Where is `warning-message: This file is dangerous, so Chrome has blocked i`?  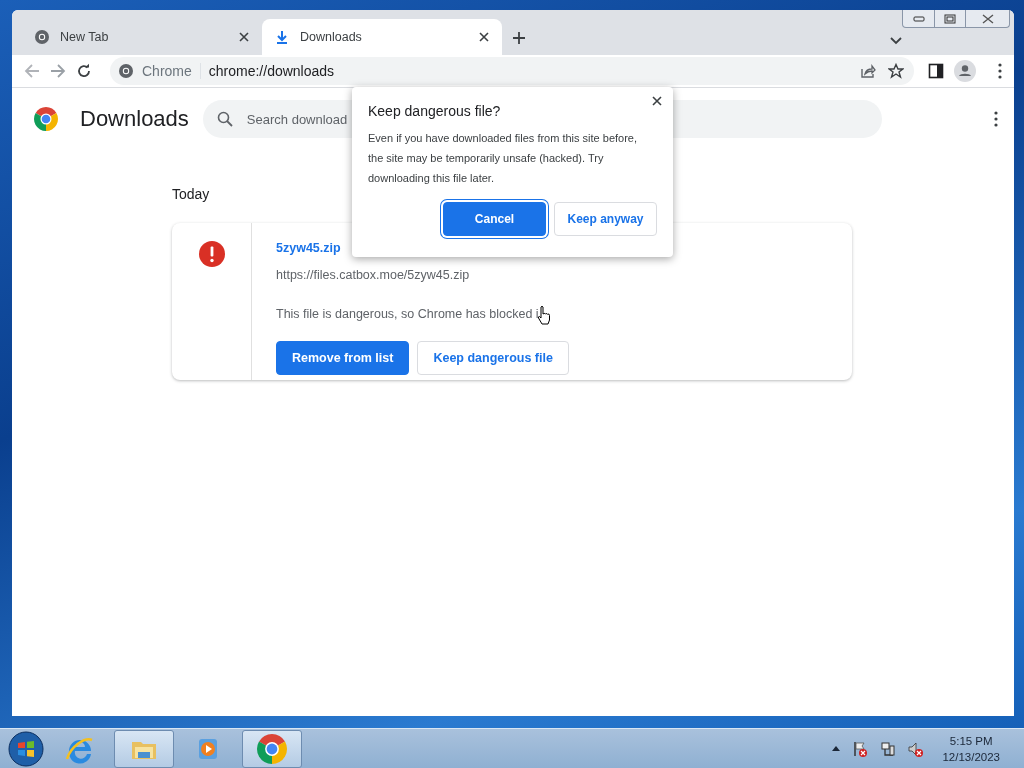
warning-message: This file is dangerous, so Chrome has blocked i is located at coordinates (407, 315).